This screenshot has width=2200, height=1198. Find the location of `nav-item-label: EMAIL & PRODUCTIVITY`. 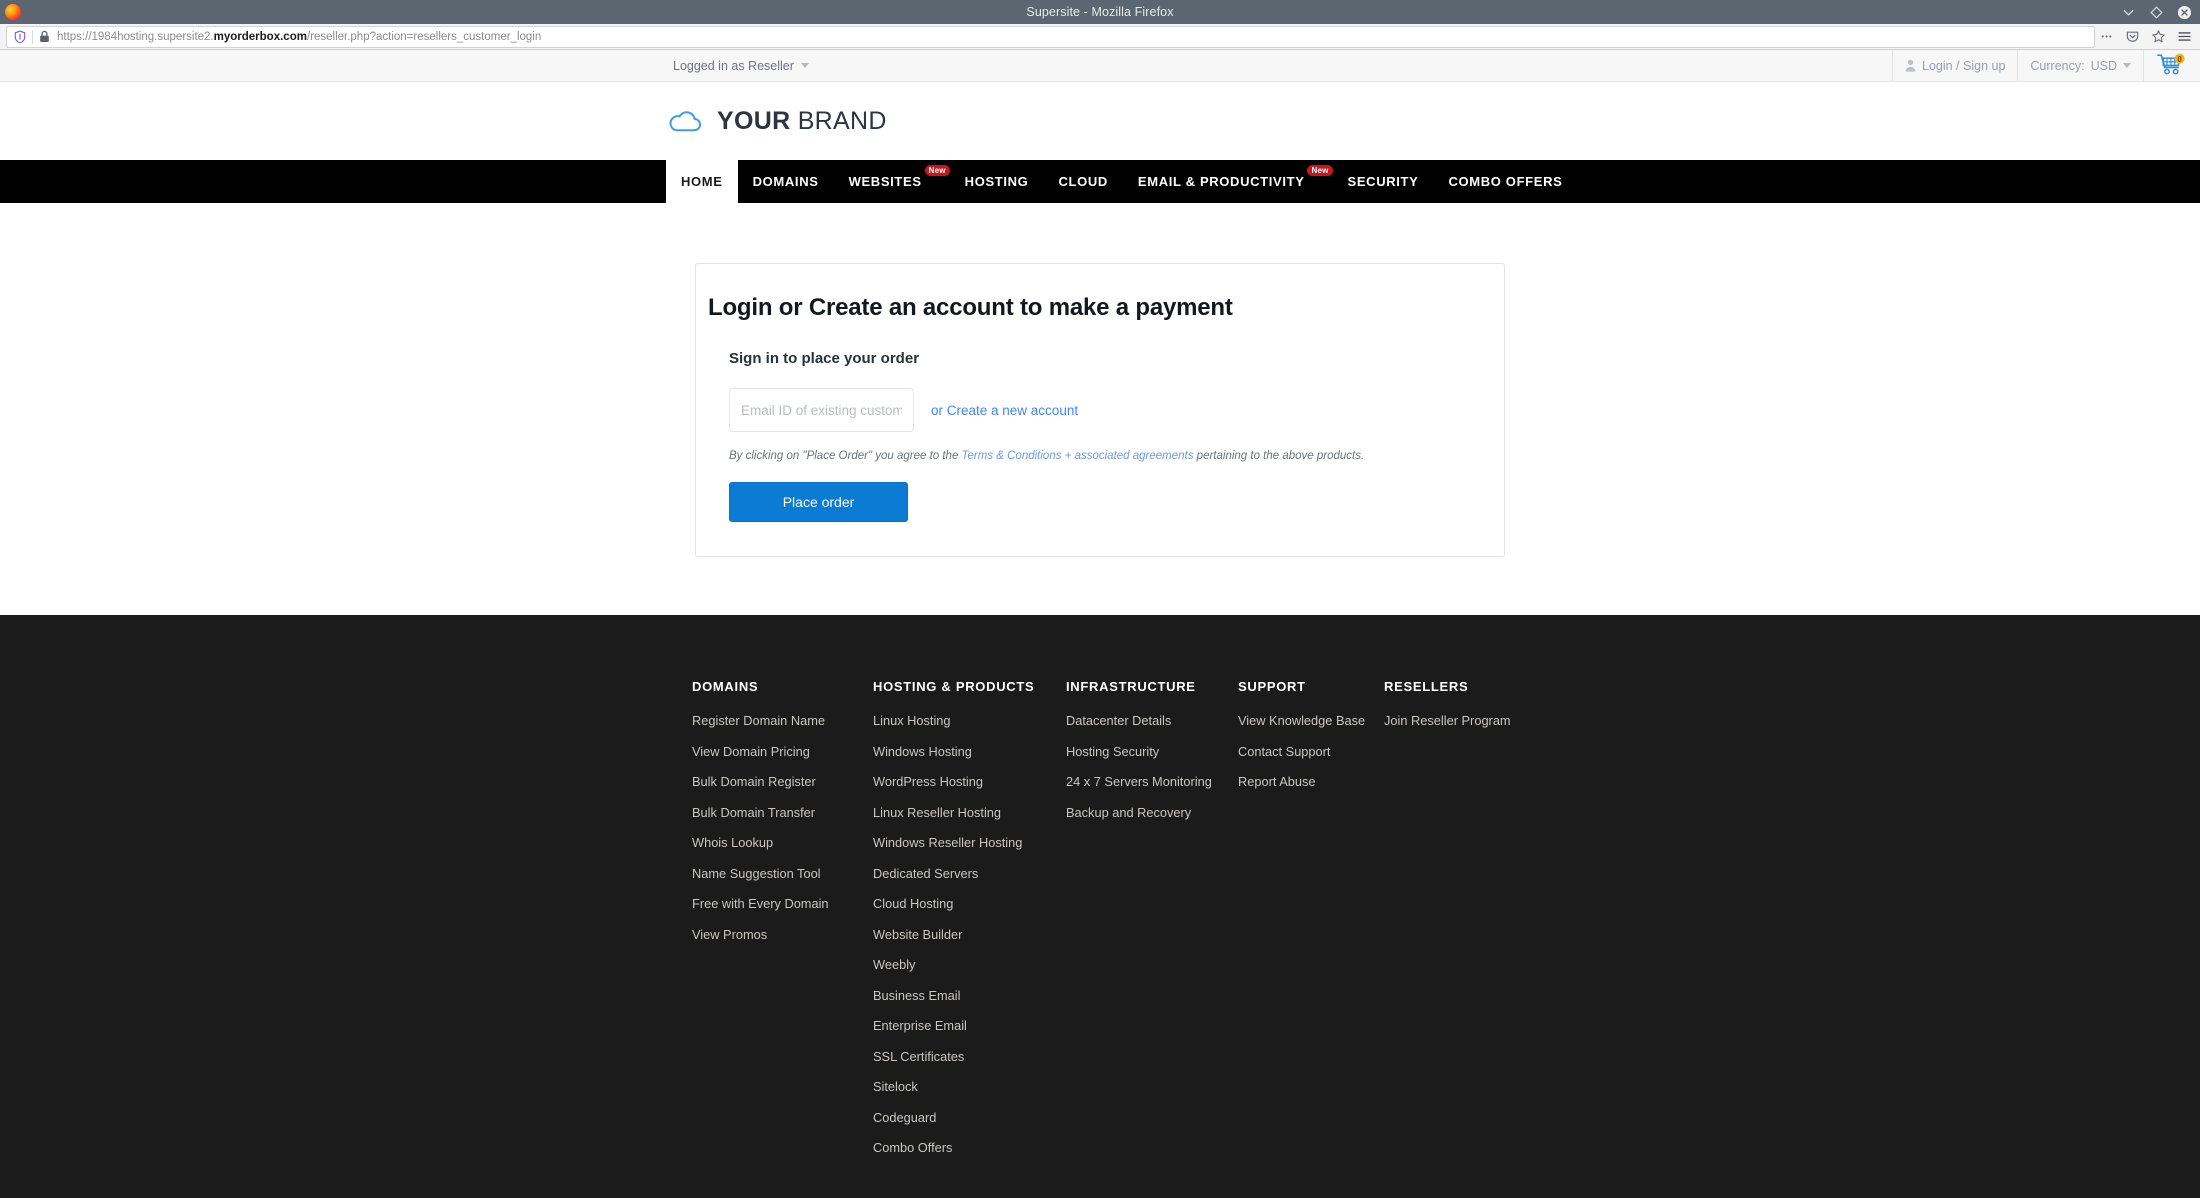

nav-item-label: EMAIL & PRODUCTIVITY is located at coordinates (1221, 181).